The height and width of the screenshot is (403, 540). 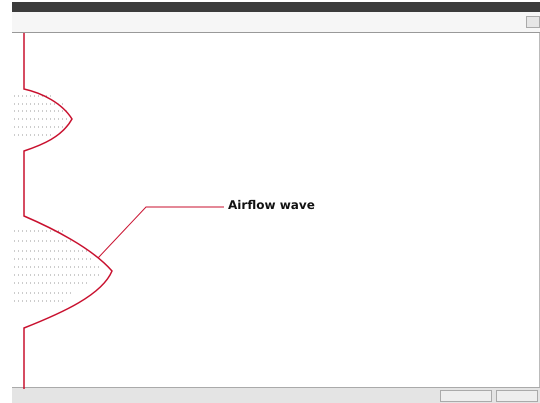 What do you see at coordinates (533, 22) in the screenshot?
I see `toolbar-button` at bounding box center [533, 22].